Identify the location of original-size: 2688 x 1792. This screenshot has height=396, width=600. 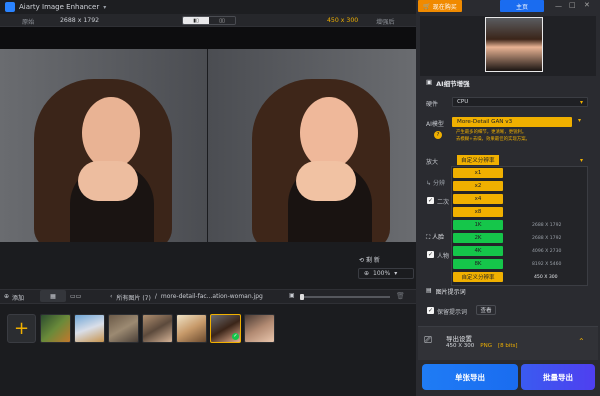
(80, 20).